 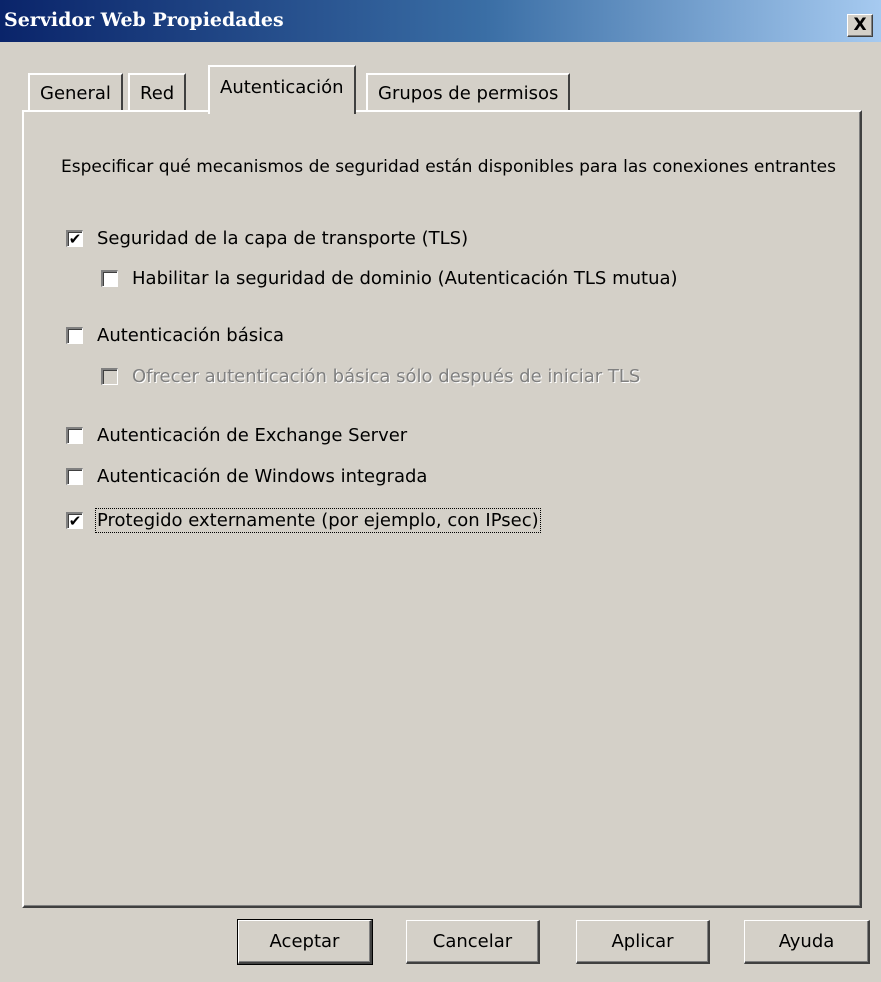 I want to click on button-label: Aplicar, so click(x=642, y=941).